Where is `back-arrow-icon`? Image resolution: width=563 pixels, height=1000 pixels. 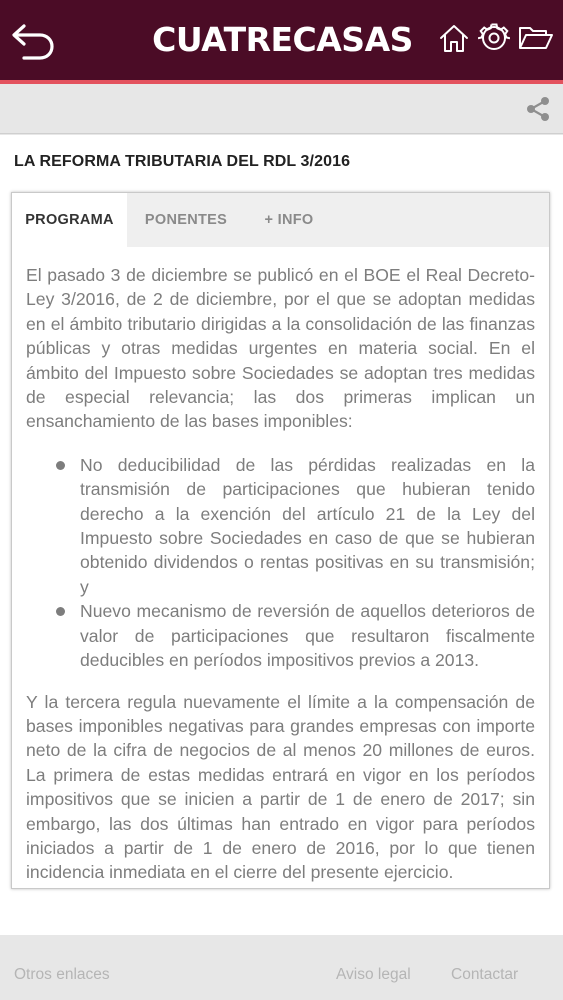
back-arrow-icon is located at coordinates (33, 42).